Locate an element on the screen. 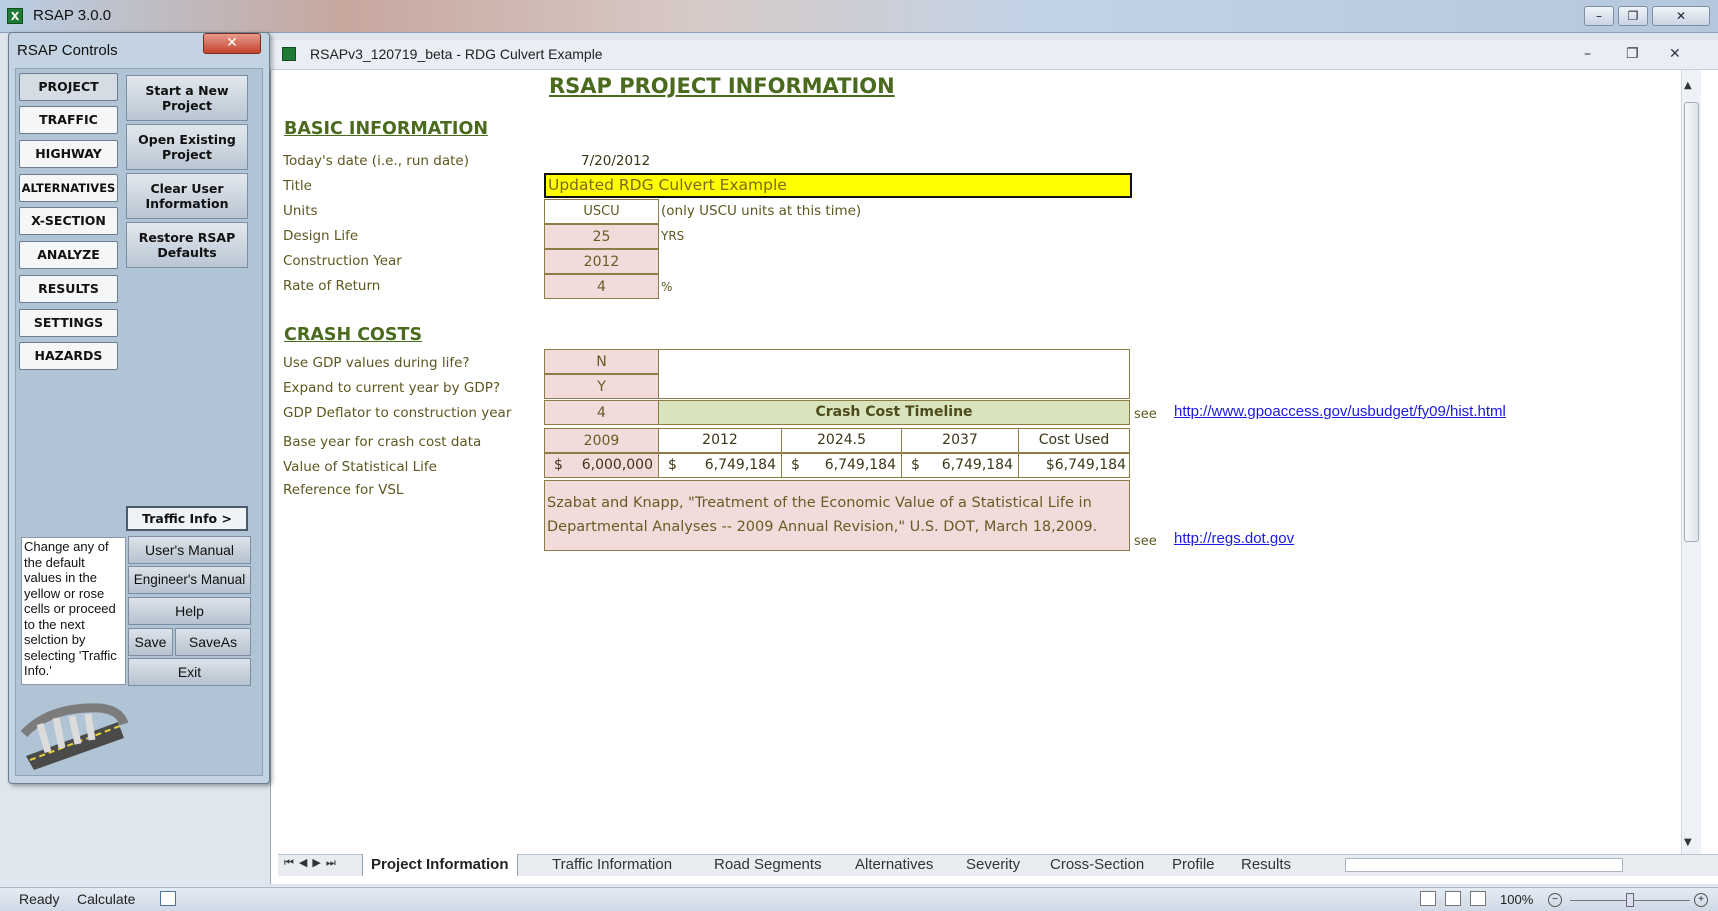  tab-severity: Severity is located at coordinates (993, 865).